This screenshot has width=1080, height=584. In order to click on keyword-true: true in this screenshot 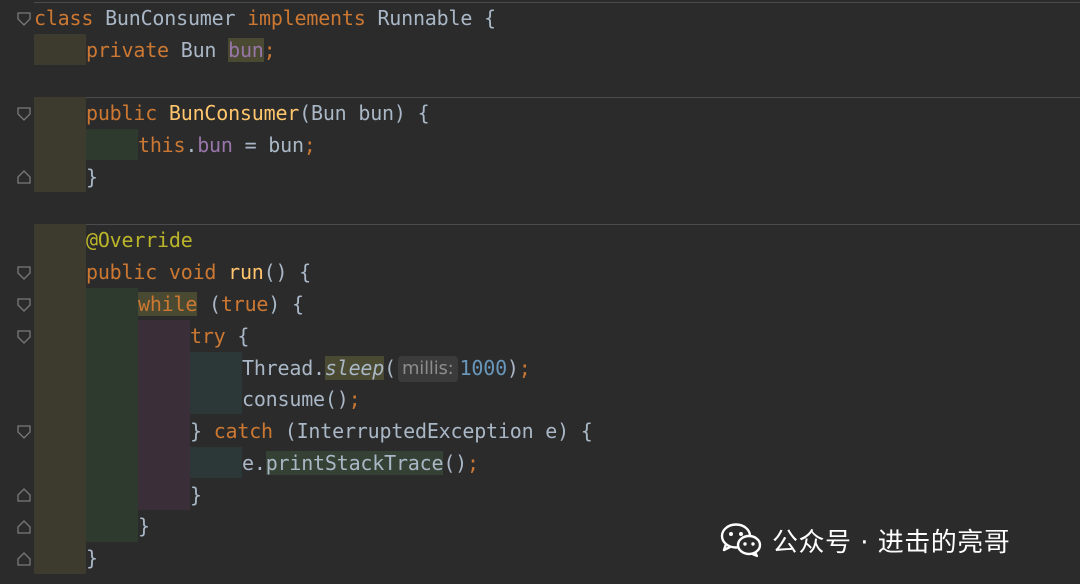, I will do `click(244, 304)`.